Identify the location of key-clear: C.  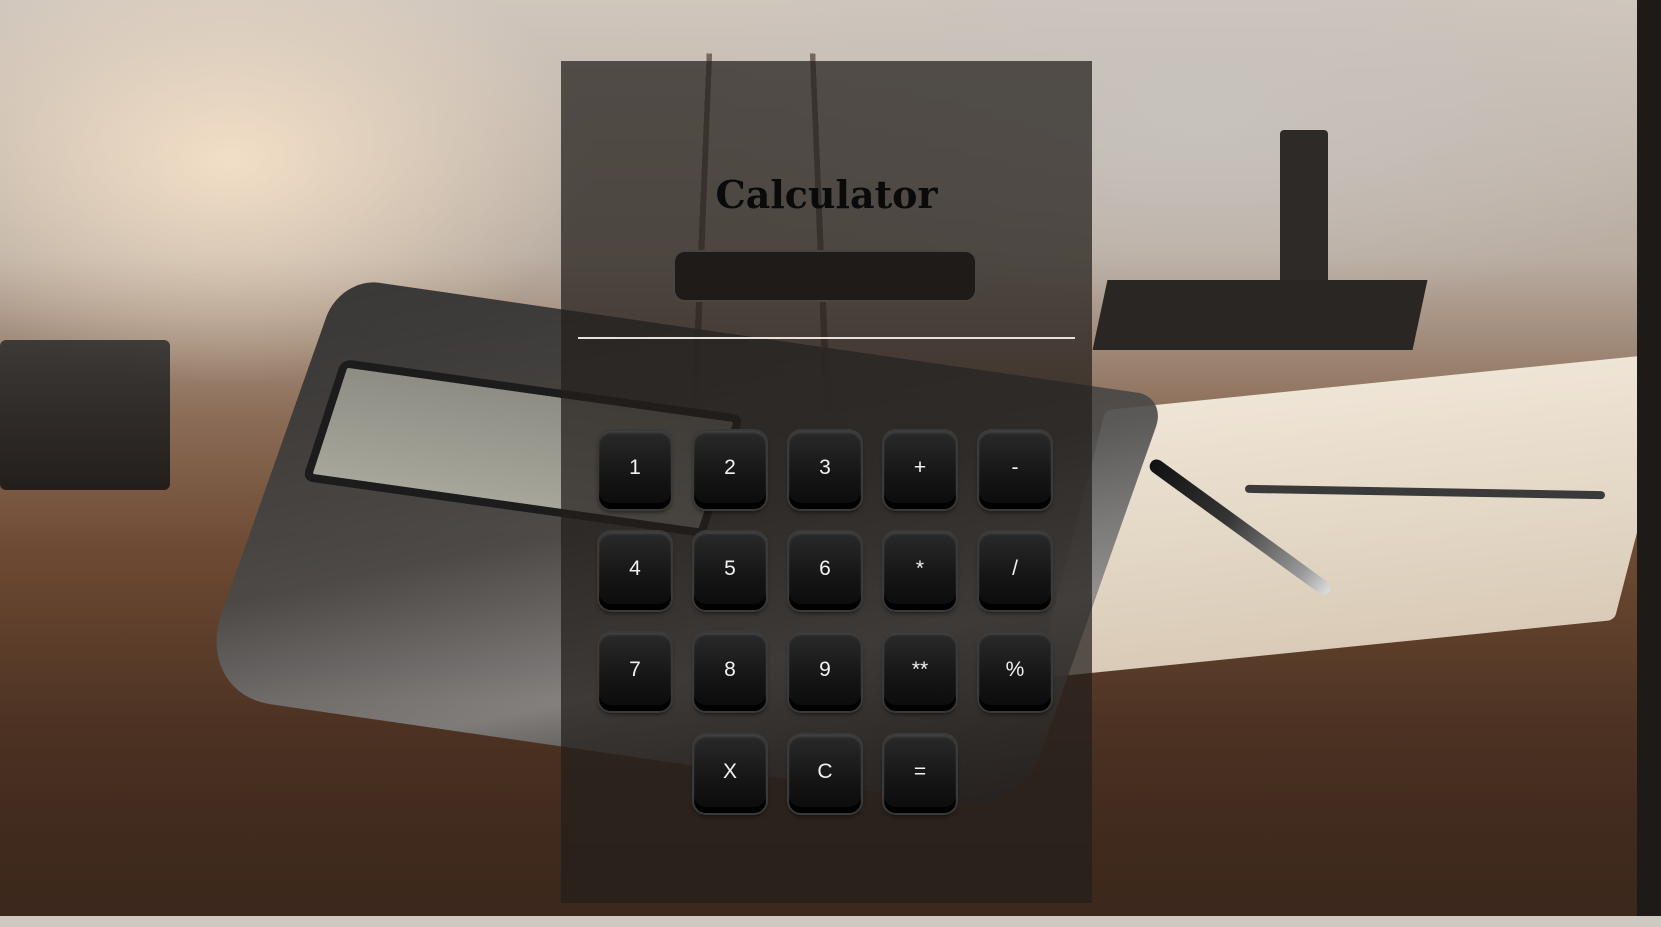
(825, 774).